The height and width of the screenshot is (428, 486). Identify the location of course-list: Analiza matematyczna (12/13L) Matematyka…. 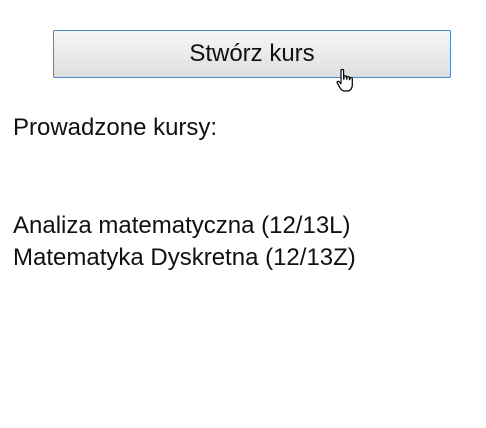
(184, 242).